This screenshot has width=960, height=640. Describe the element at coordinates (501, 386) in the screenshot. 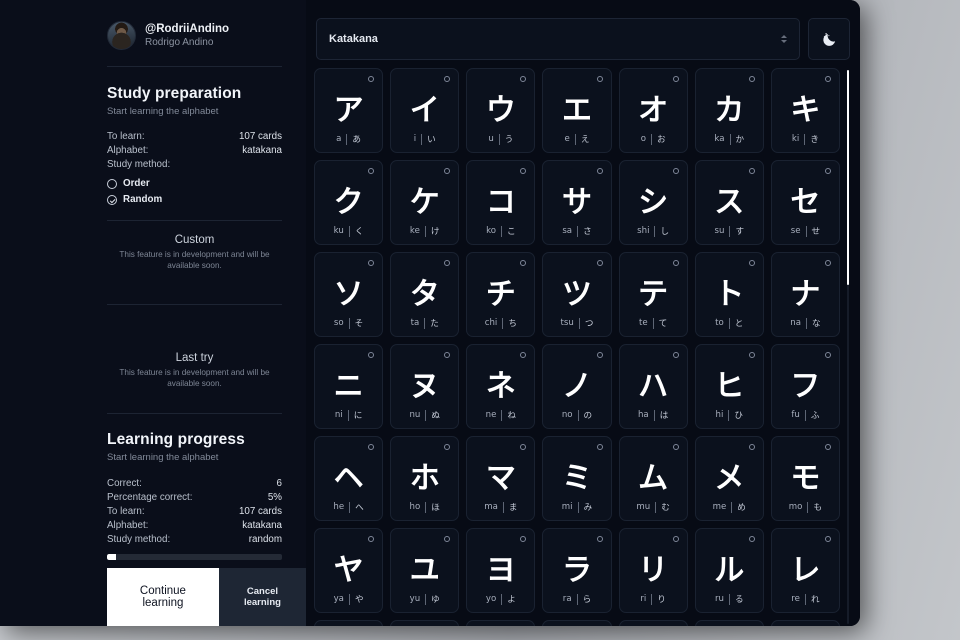

I see `kana-card: ネ ne ね` at that location.